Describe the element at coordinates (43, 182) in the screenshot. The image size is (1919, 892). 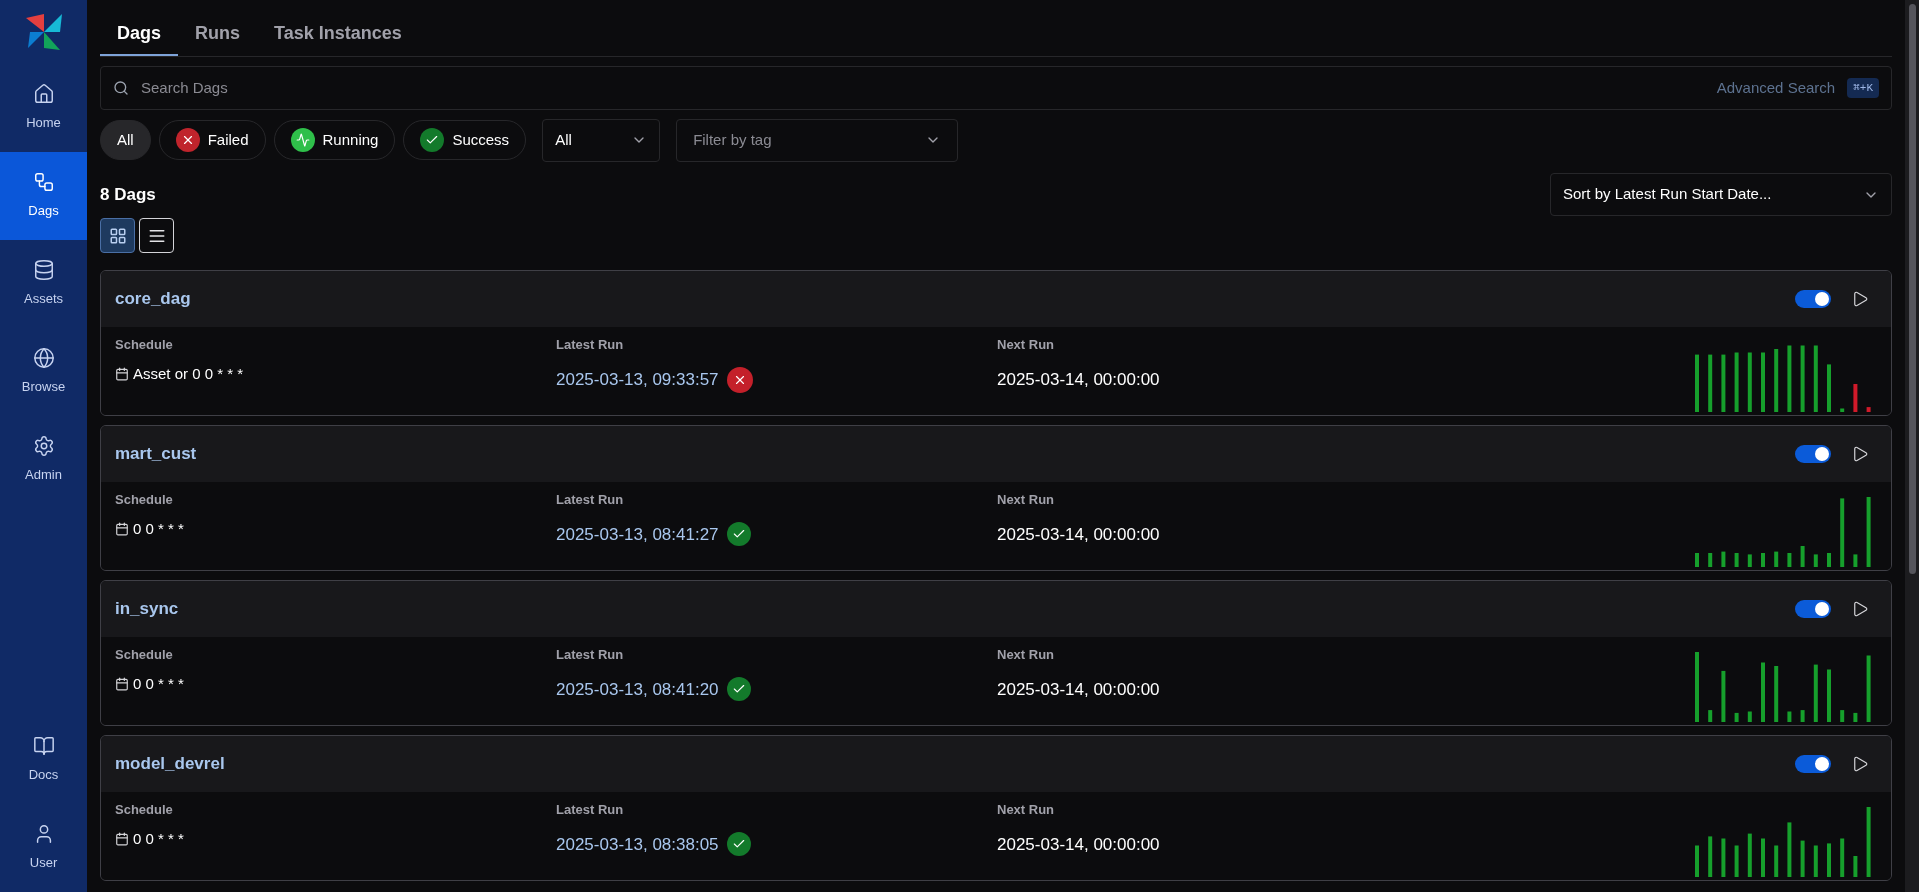
I see `workflow-icon` at that location.